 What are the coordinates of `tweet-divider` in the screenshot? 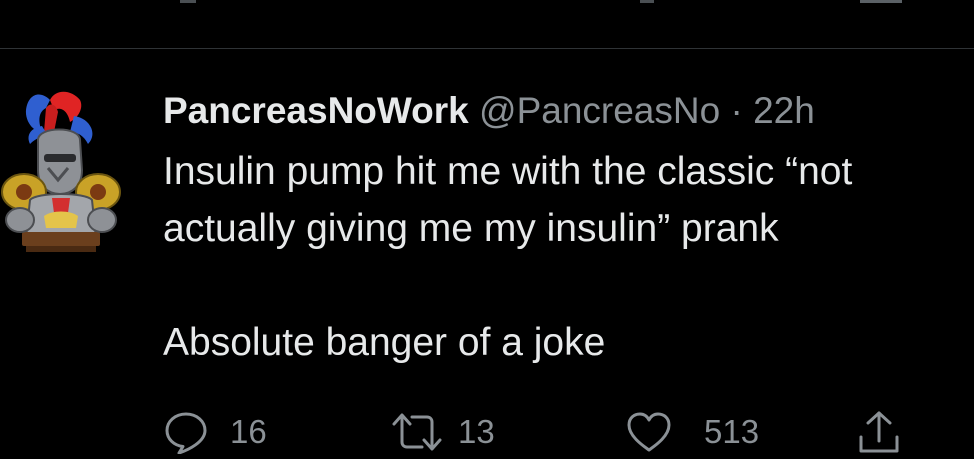 It's located at (487, 48).